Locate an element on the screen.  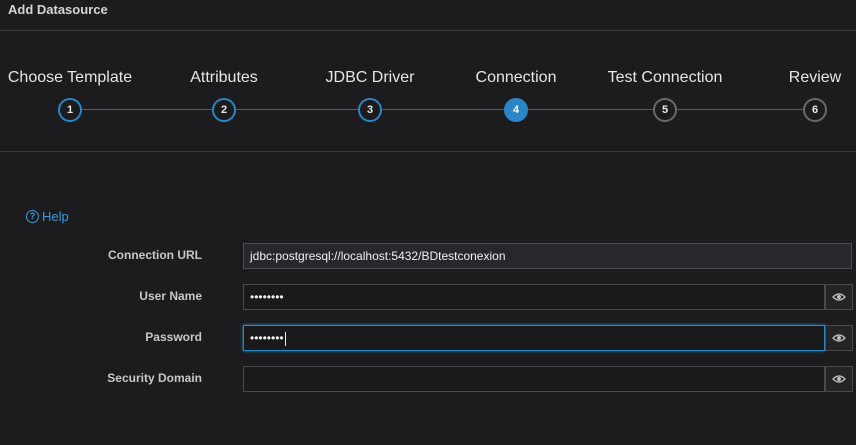
step-number: 4 is located at coordinates (516, 110).